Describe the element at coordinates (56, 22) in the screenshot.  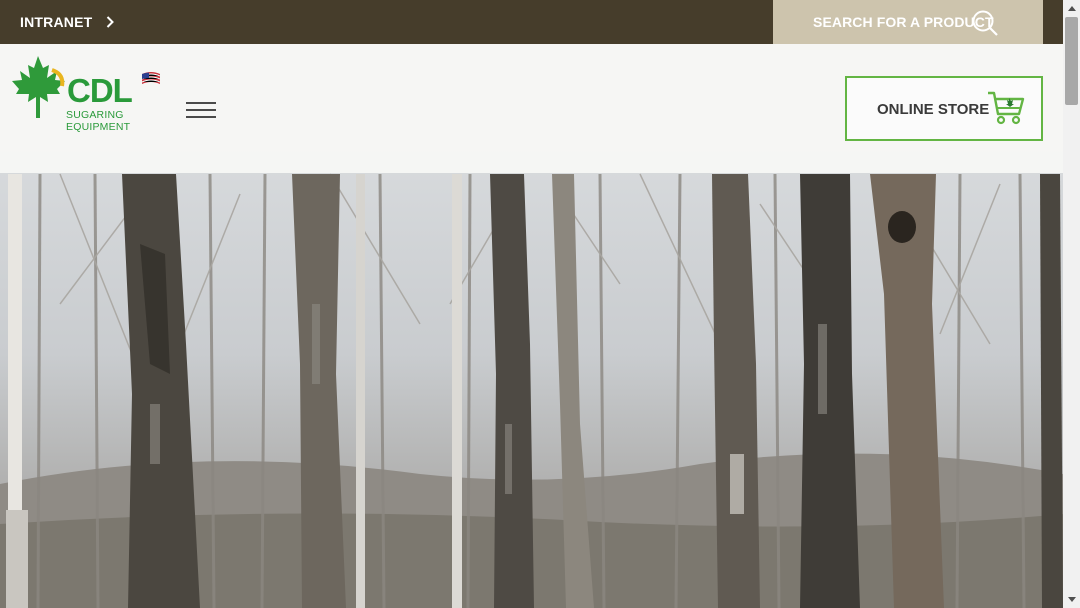
I see `intranet-label: INTRANET` at that location.